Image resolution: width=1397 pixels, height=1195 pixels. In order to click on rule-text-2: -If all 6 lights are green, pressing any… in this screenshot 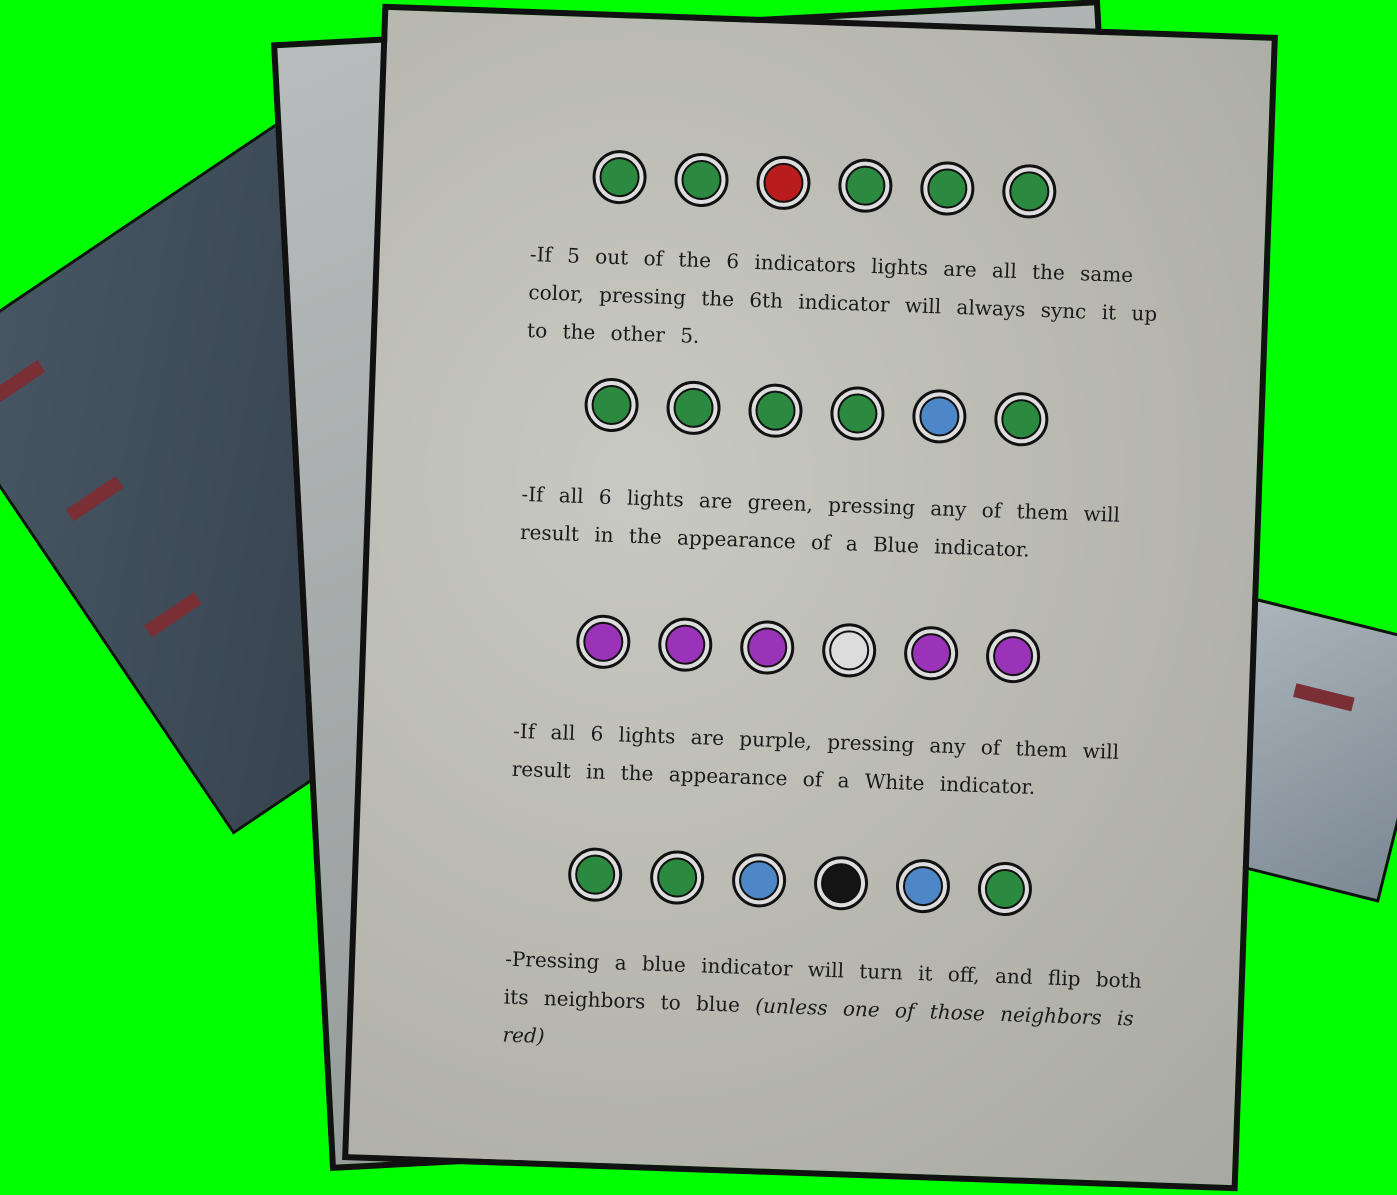, I will do `click(840, 524)`.